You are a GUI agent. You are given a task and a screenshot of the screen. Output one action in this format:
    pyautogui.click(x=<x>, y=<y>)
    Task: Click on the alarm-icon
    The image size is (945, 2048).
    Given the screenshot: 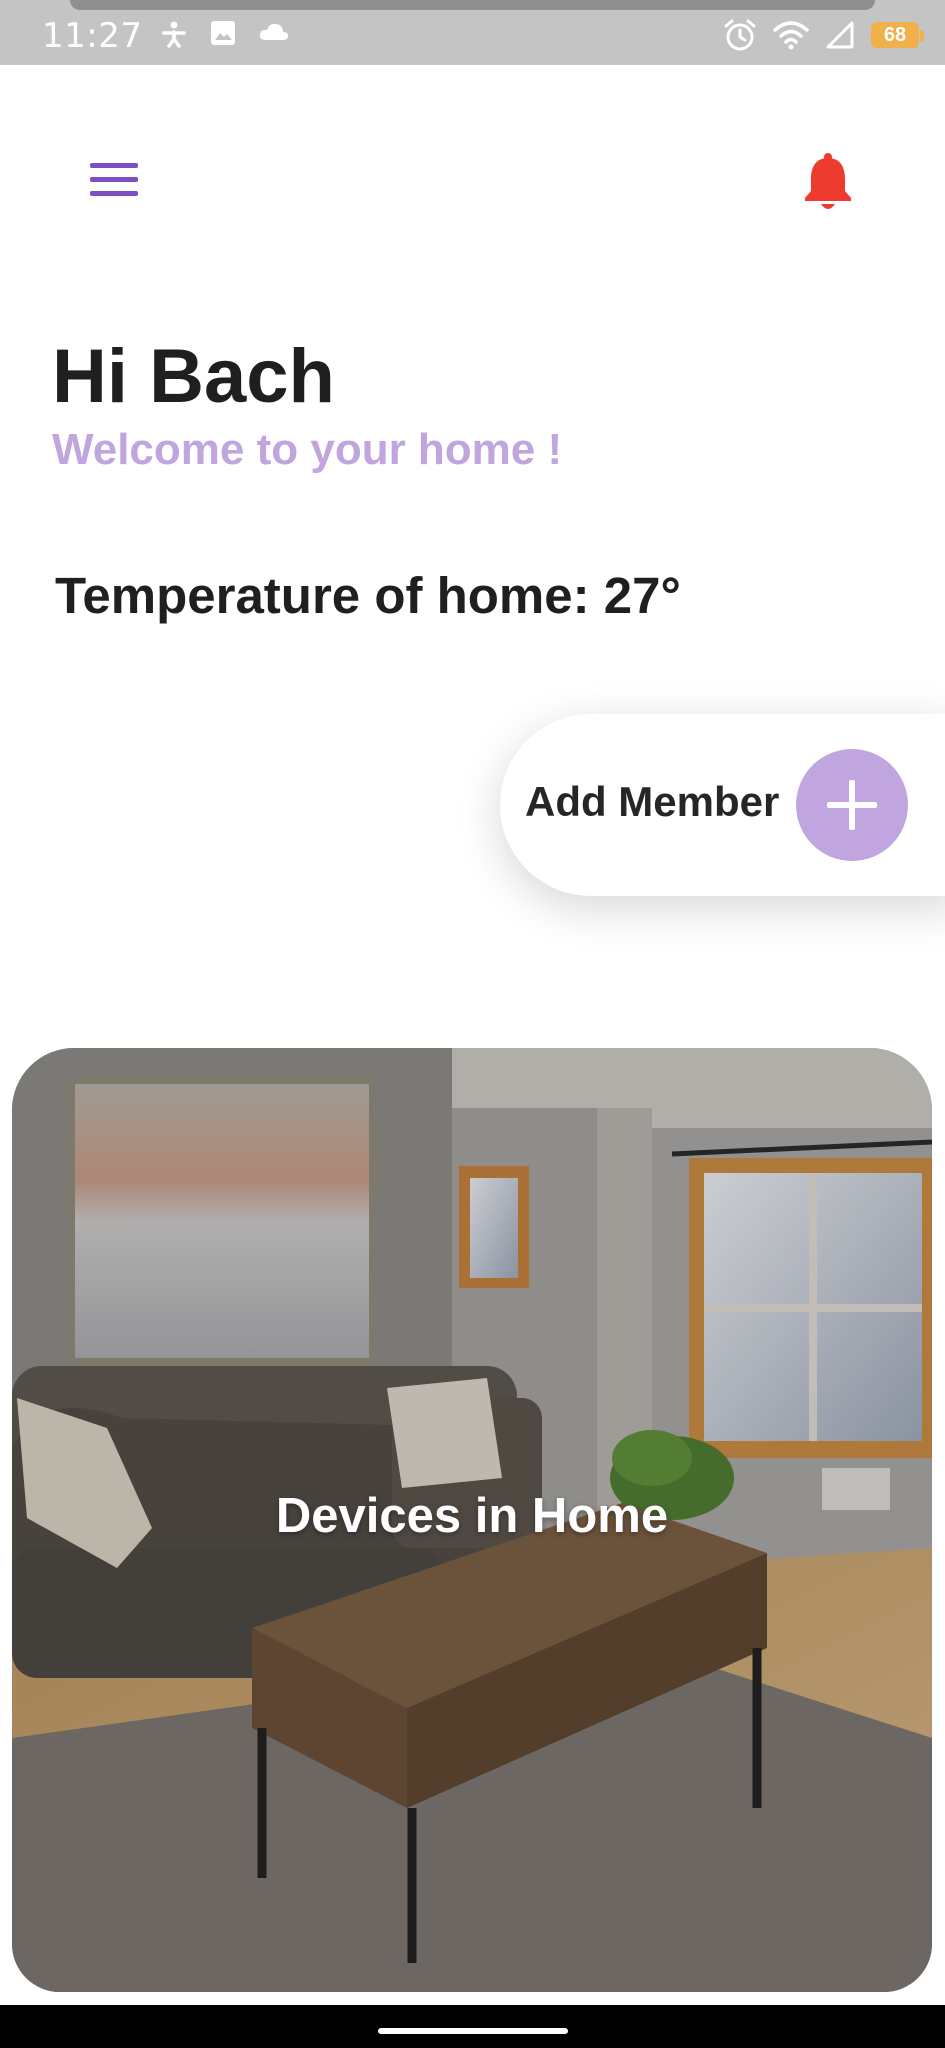 What is the action you would take?
    pyautogui.click(x=740, y=35)
    